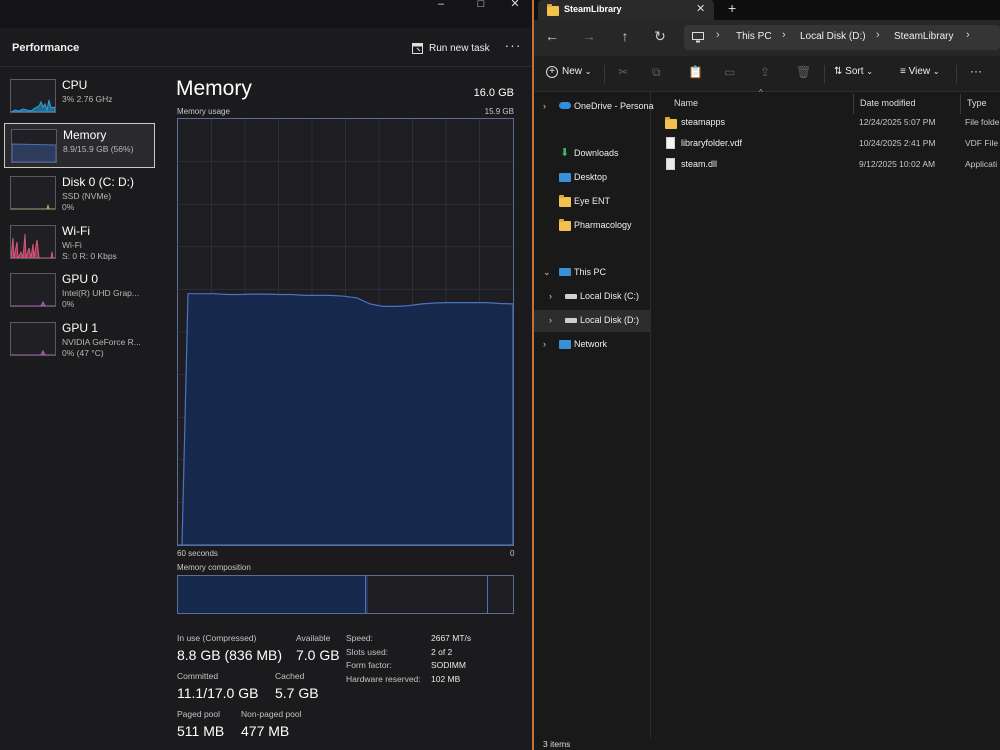 The image size is (1000, 750). I want to click on nav-item-local-disk-c: › Local Disk (C:), so click(592, 297).